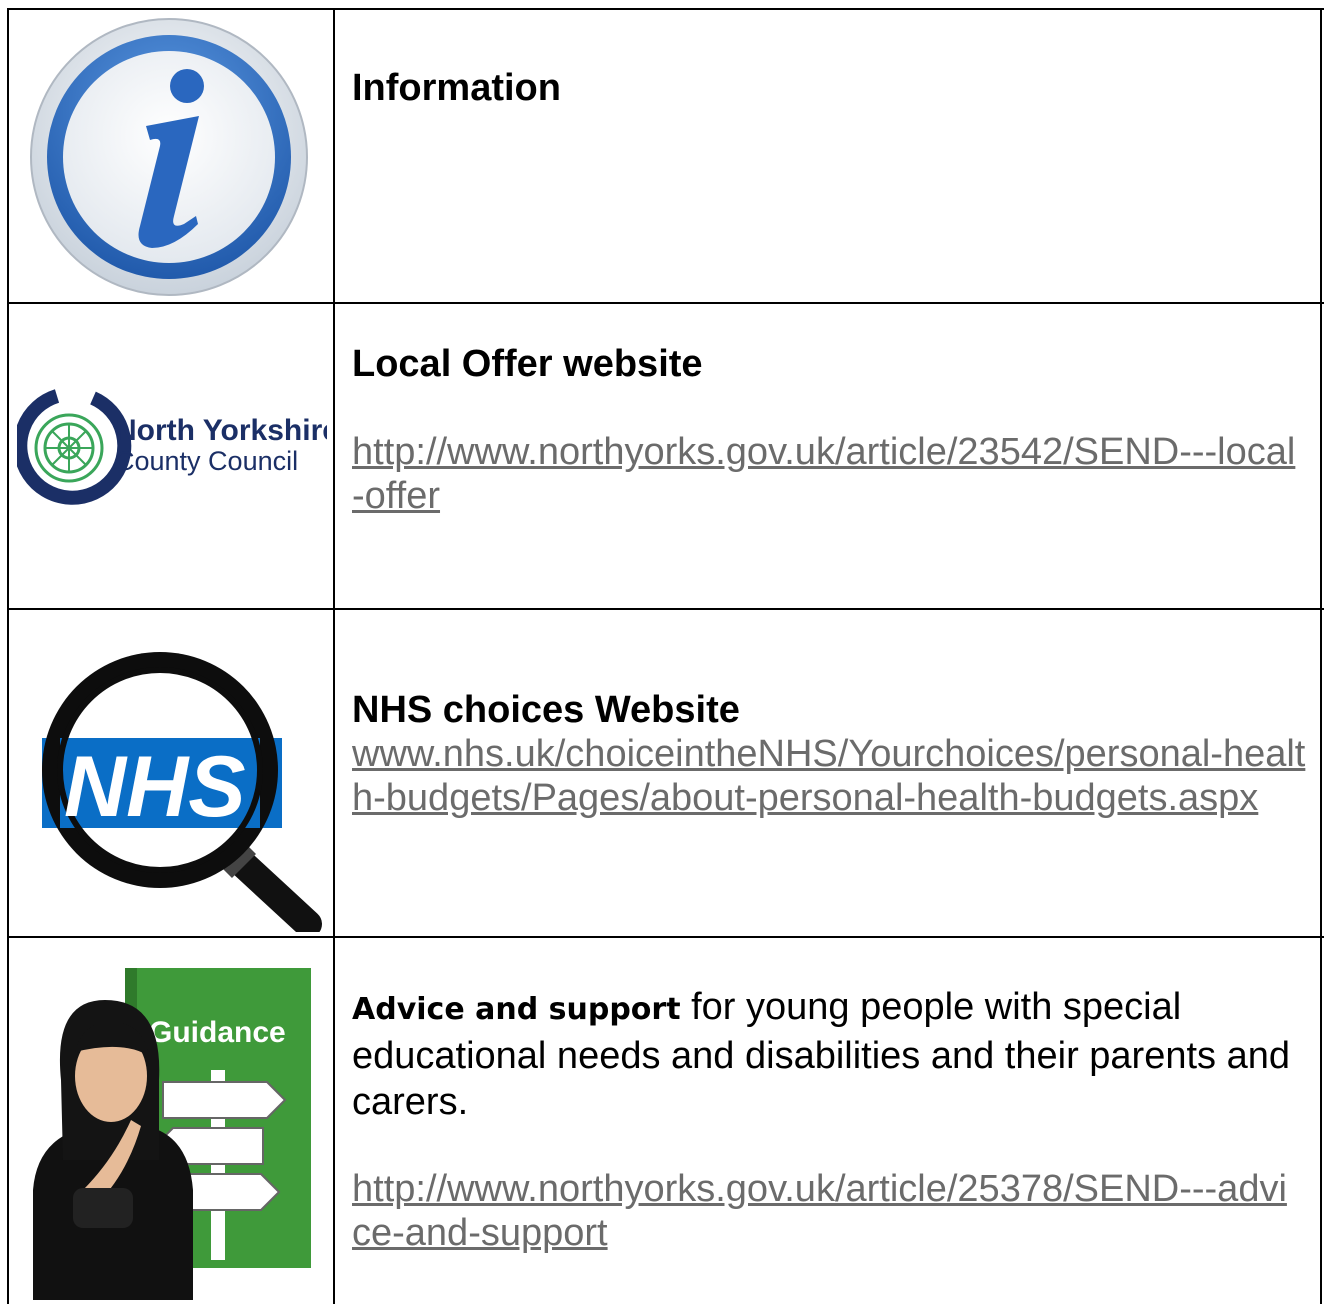 The image size is (1324, 1305). What do you see at coordinates (169, 1130) in the screenshot?
I see `guidance-person-icon: Guidance` at bounding box center [169, 1130].